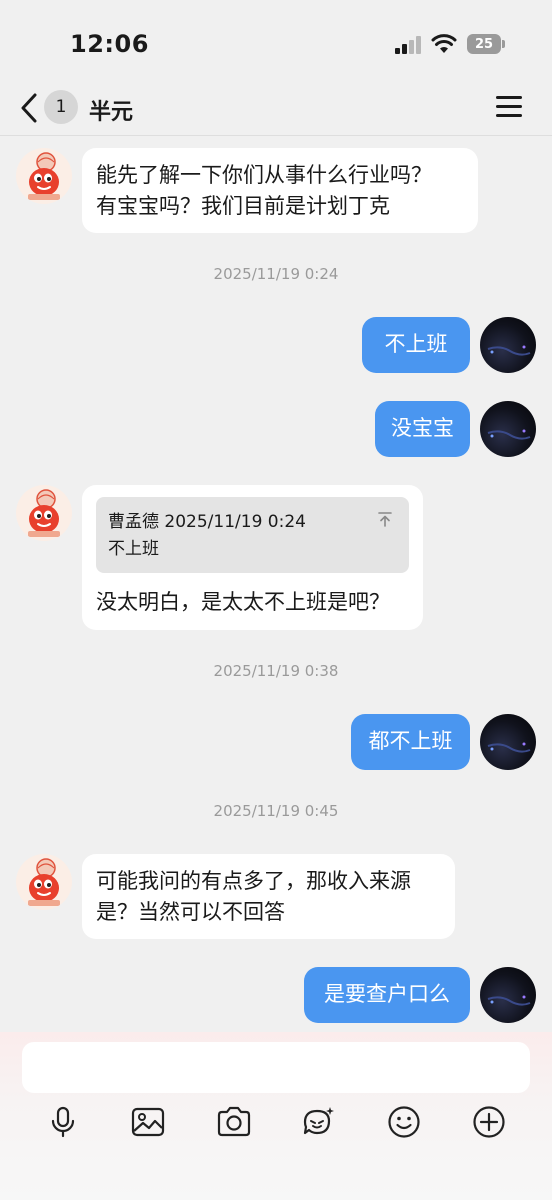  What do you see at coordinates (280, 190) in the screenshot?
I see `message-bubble-incoming: 能先了解一下你们从事什么行业吗？ 有宝宝吗？我们目前是计划丁克` at bounding box center [280, 190].